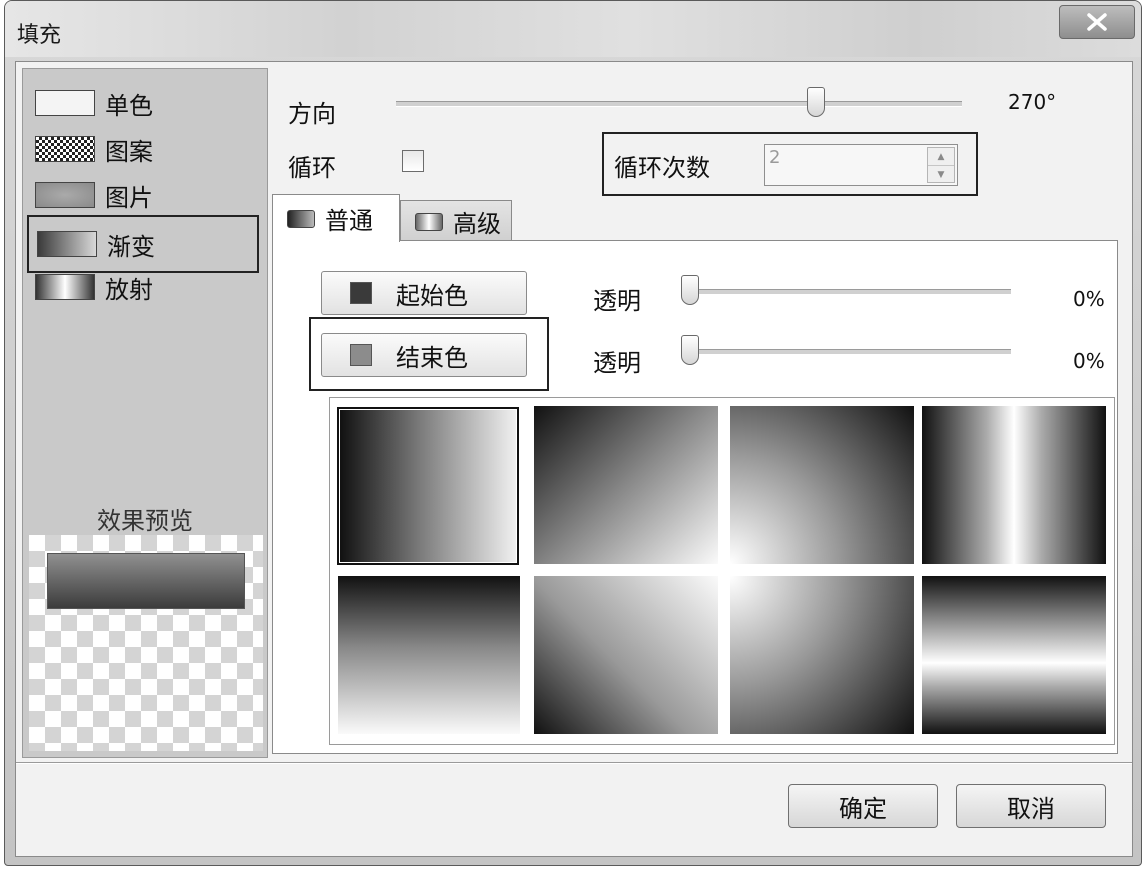  I want to click on tab-normal: 普通, so click(336, 218).